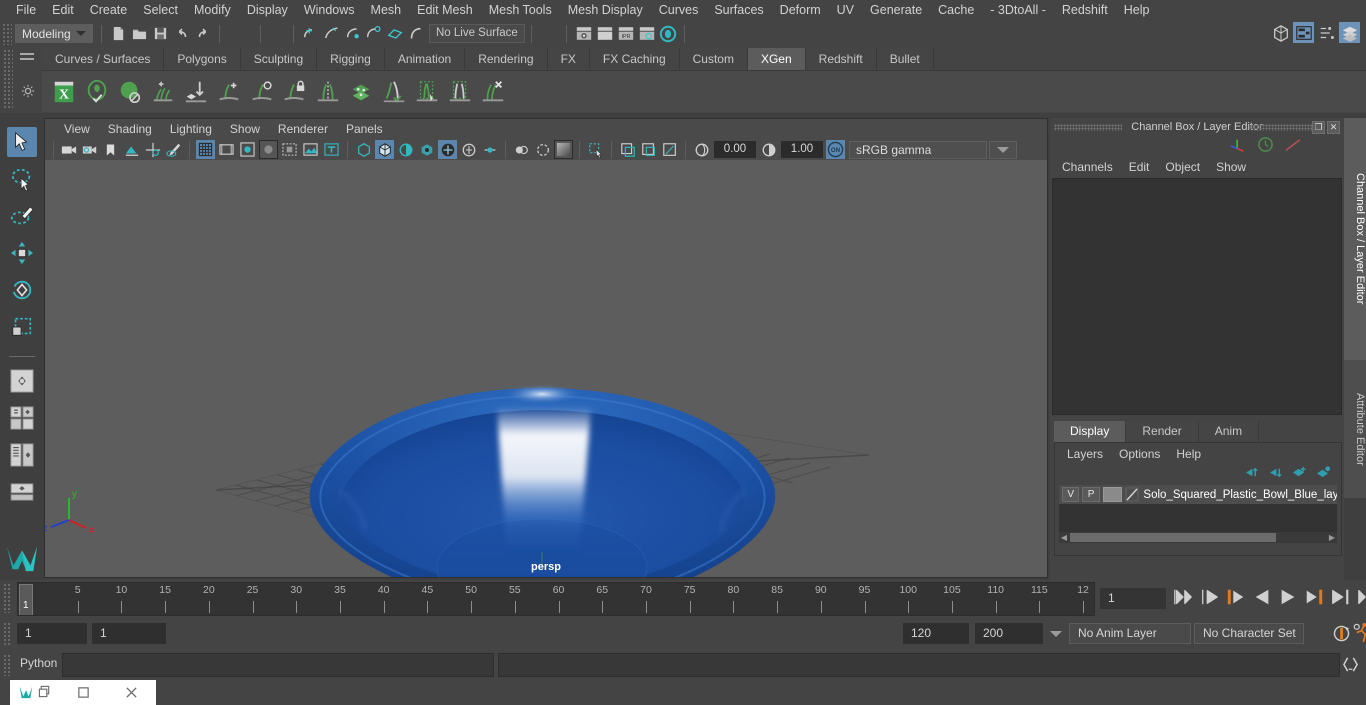 The height and width of the screenshot is (705, 1366). What do you see at coordinates (7, 665) in the screenshot?
I see `command-line-drag-handle` at bounding box center [7, 665].